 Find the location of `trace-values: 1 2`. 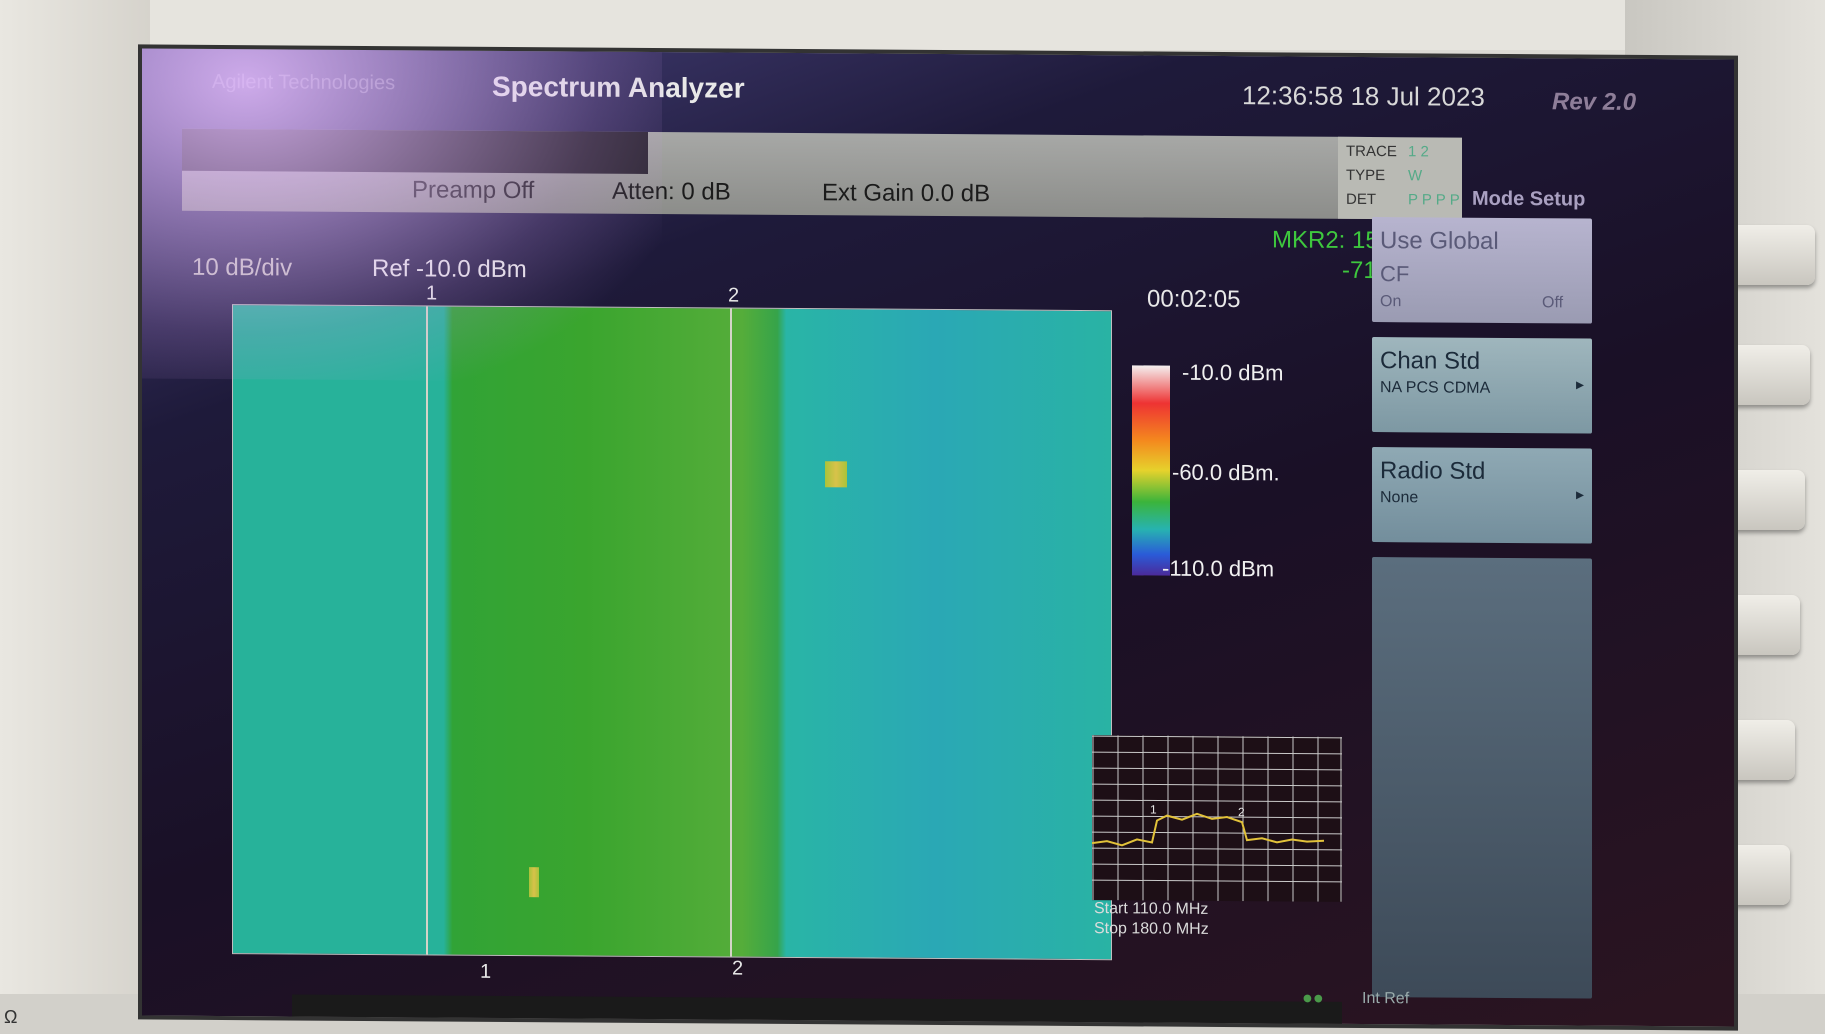

trace-values: 1 2 is located at coordinates (1418, 152).